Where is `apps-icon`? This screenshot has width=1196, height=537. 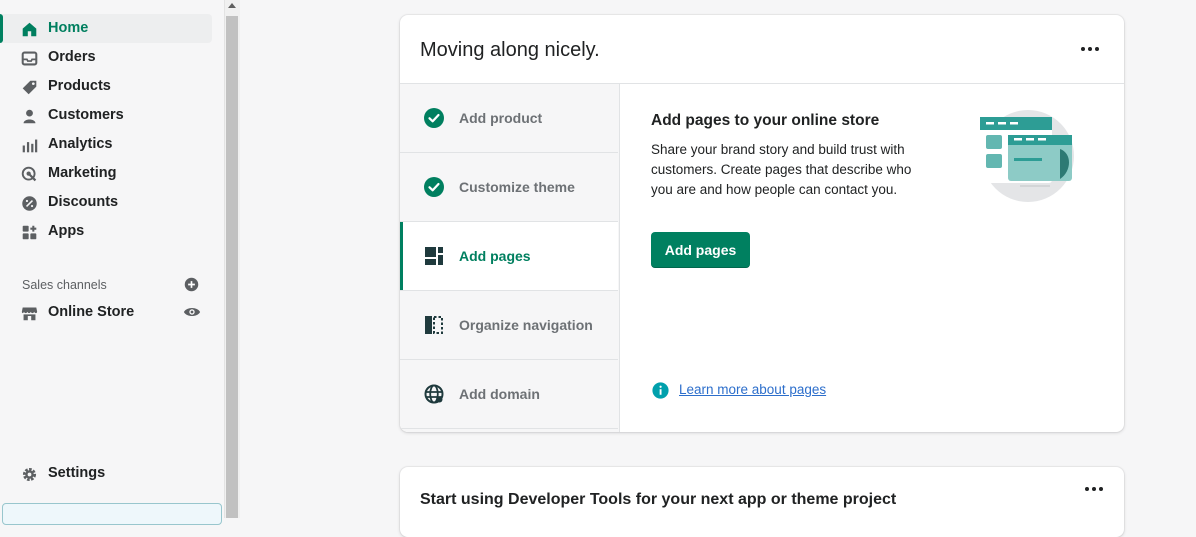
apps-icon is located at coordinates (29, 232).